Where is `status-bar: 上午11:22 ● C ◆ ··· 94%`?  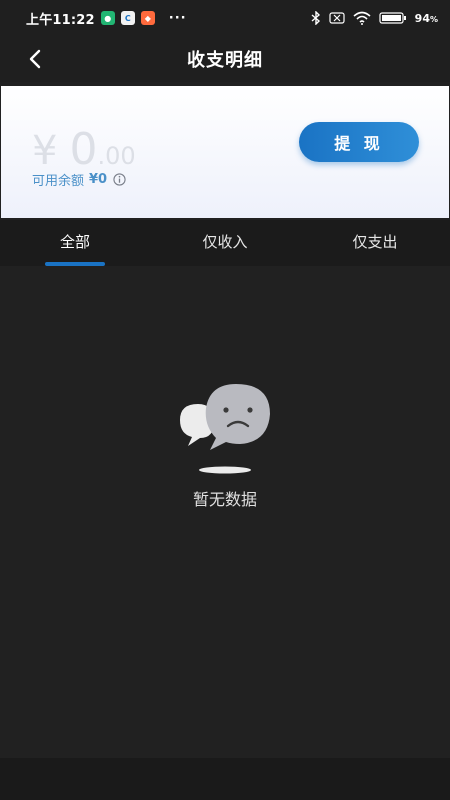 status-bar: 上午11:22 ● C ◆ ··· 94% is located at coordinates (225, 18).